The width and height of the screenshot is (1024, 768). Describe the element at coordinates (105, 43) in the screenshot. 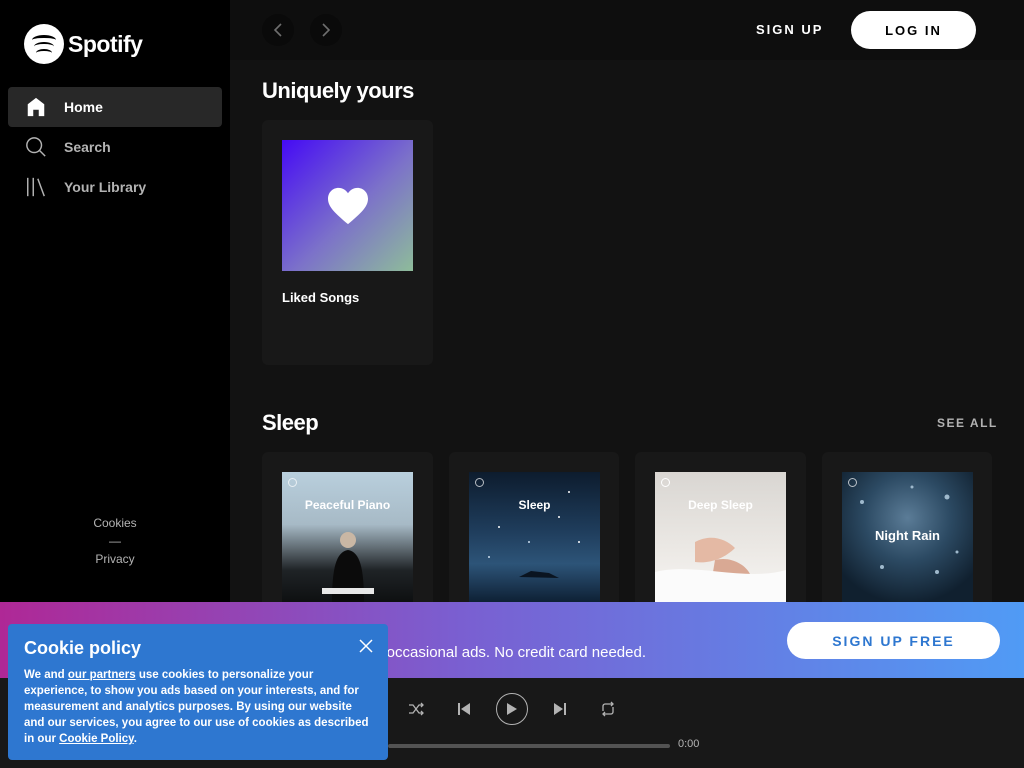

I see `spotify-logo-text: Spotify` at that location.